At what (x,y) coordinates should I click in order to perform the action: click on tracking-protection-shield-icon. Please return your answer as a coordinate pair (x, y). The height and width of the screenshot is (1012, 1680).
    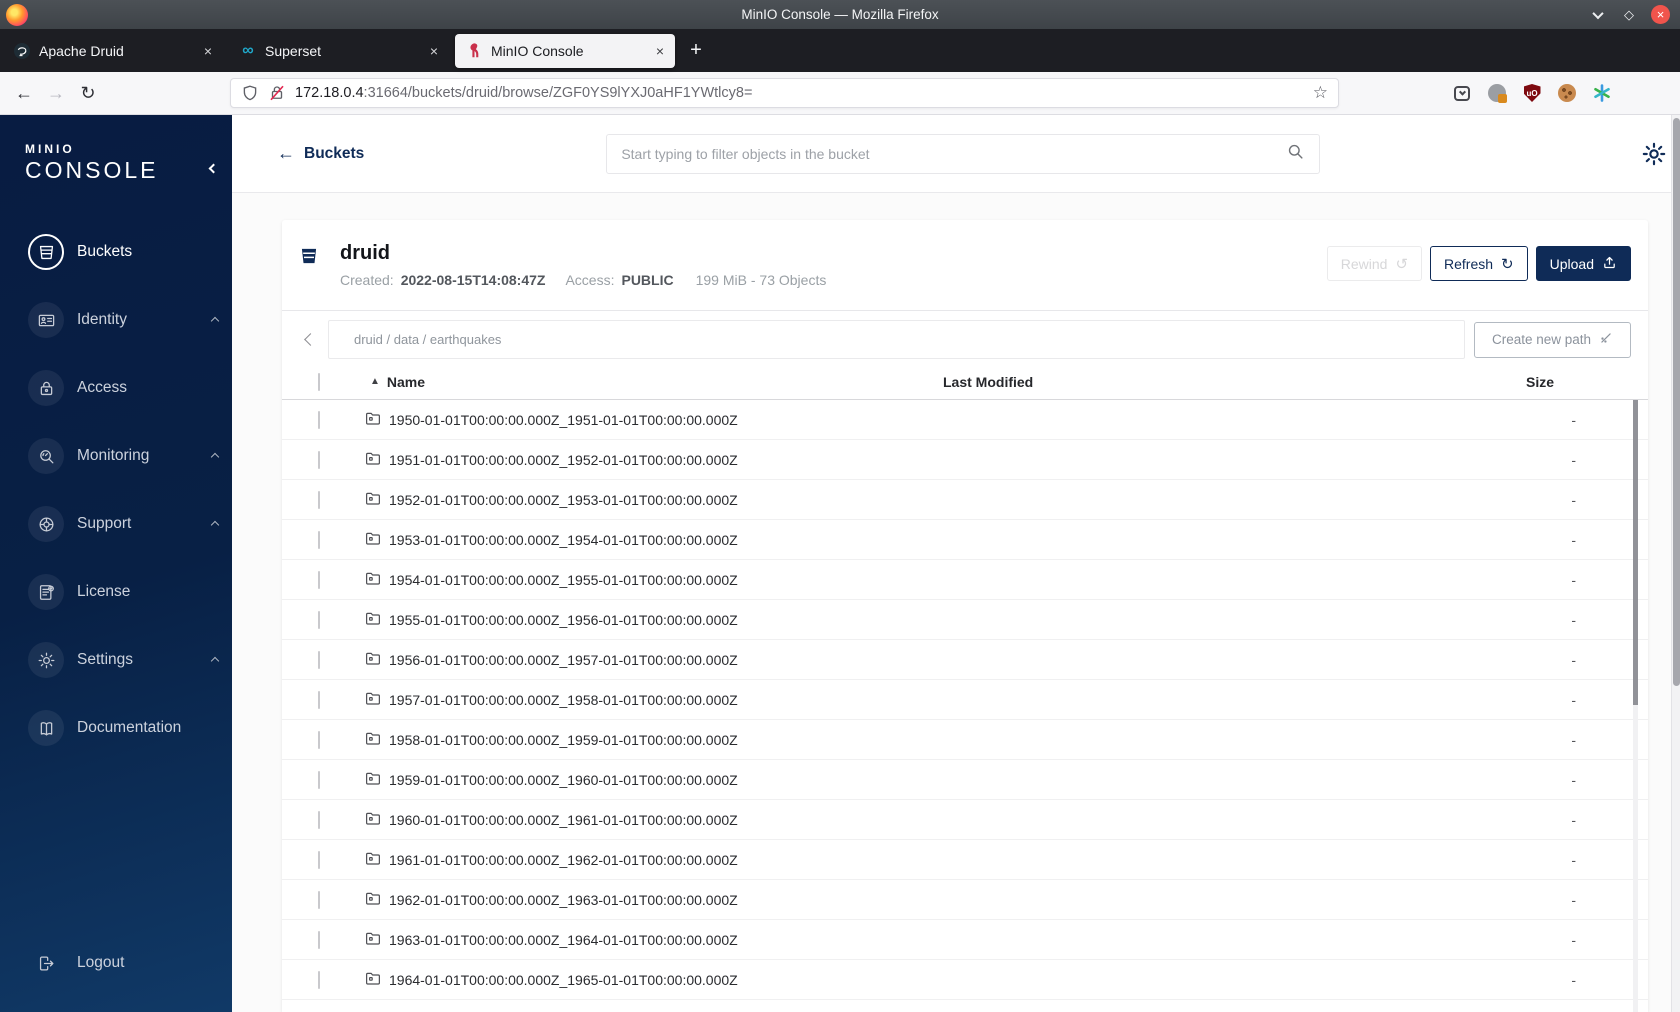
    Looking at the image, I should click on (250, 93).